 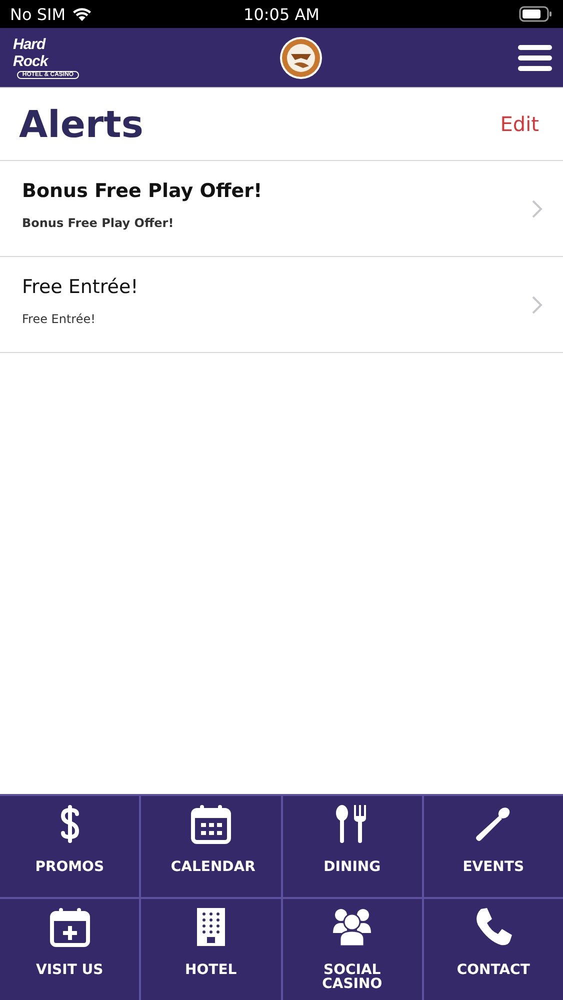 I want to click on alert-title: Free Entrée!, so click(x=80, y=287).